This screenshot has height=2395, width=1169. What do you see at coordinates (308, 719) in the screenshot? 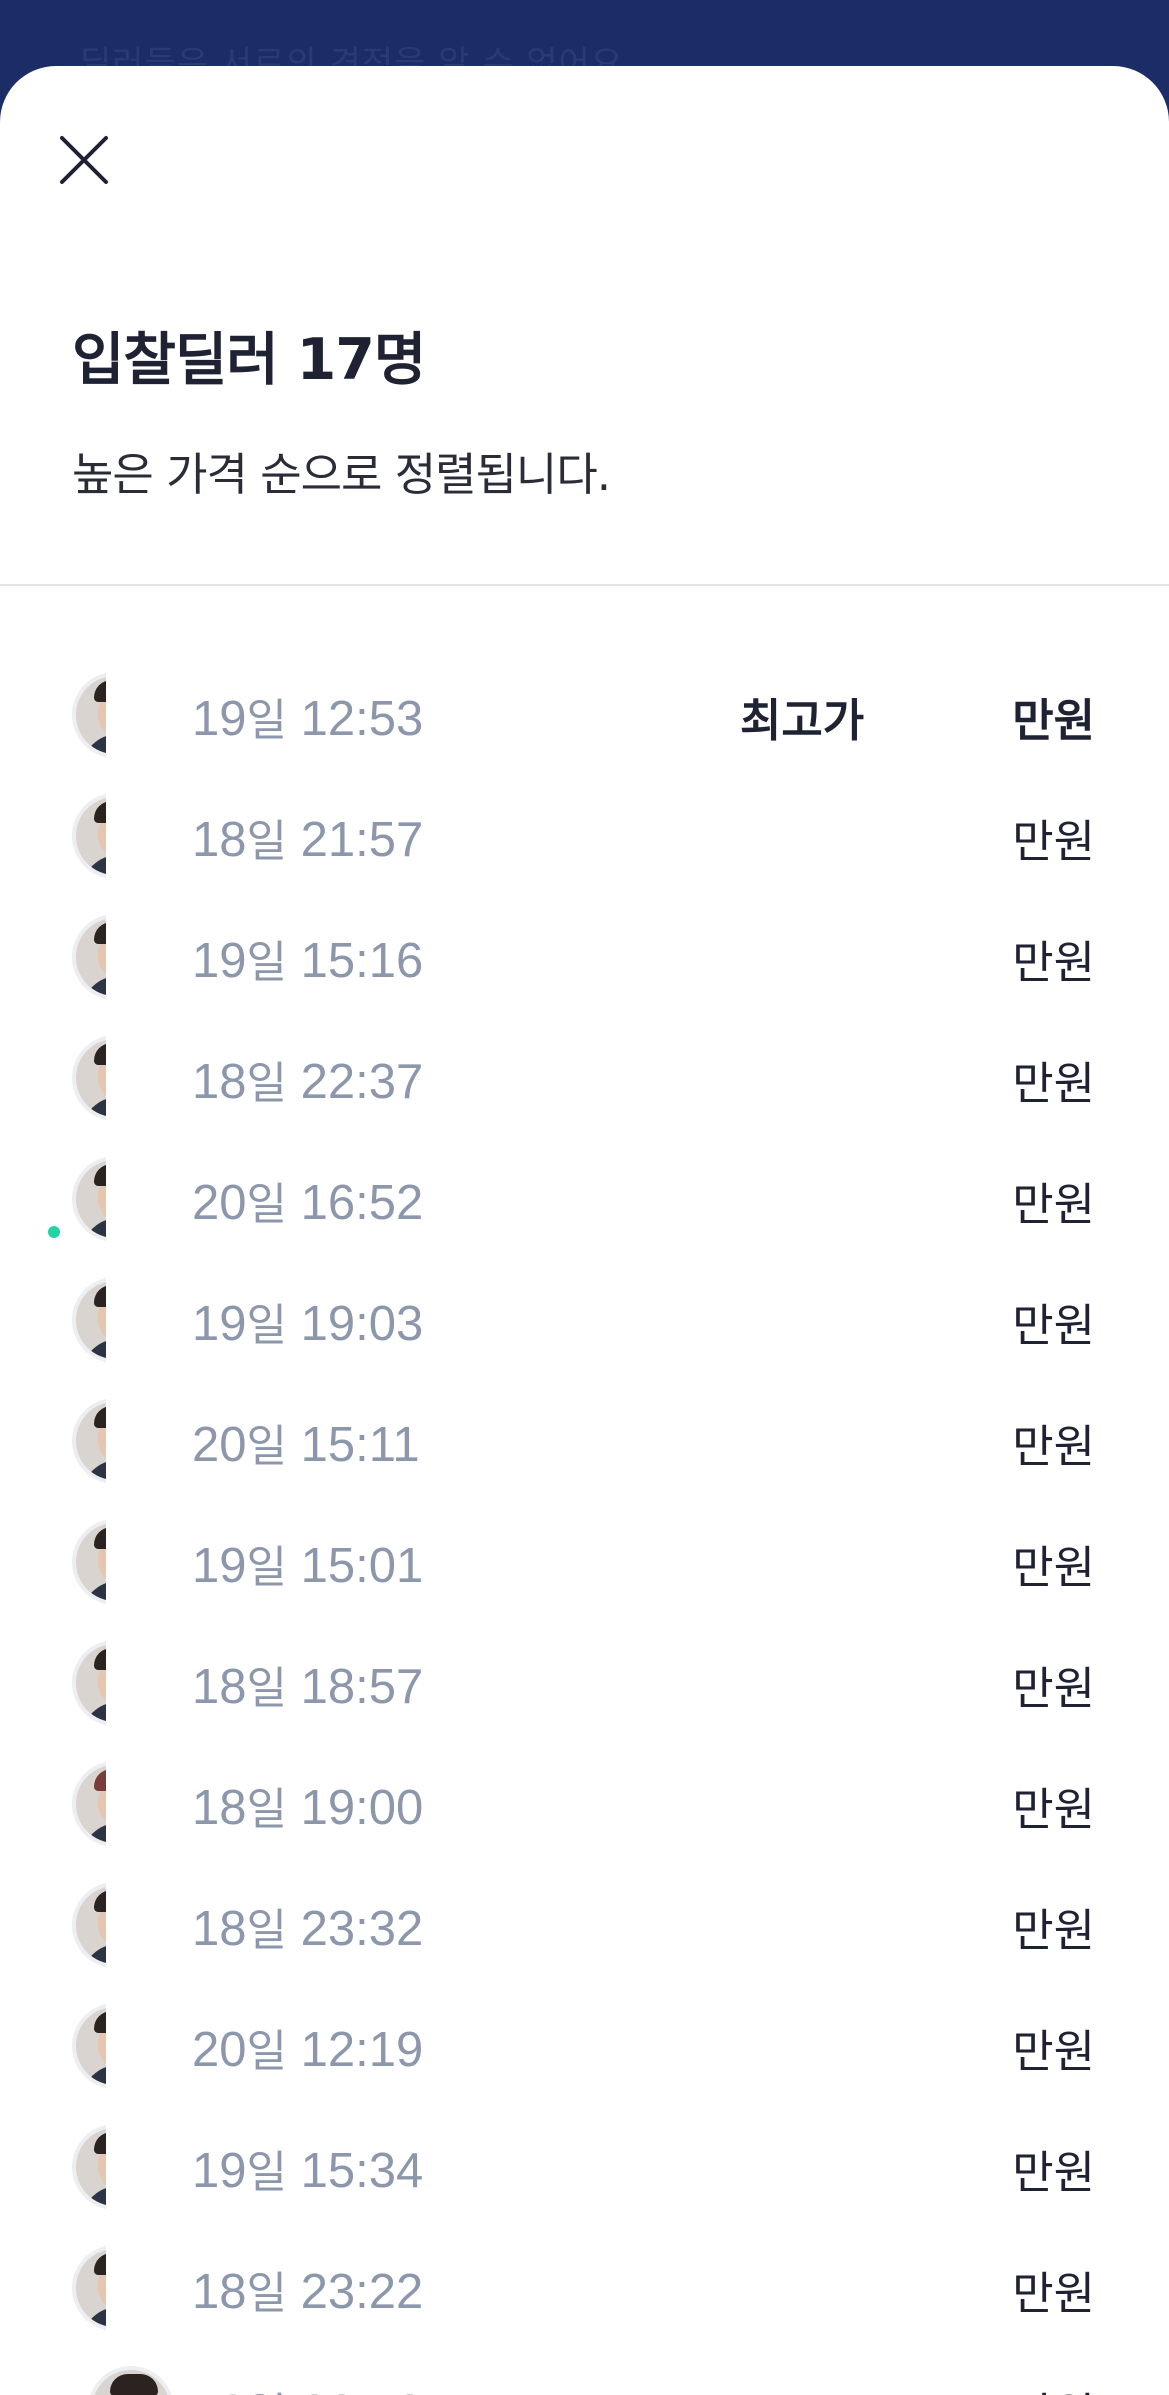
I see `bid-time: 19일 12:53` at bounding box center [308, 719].